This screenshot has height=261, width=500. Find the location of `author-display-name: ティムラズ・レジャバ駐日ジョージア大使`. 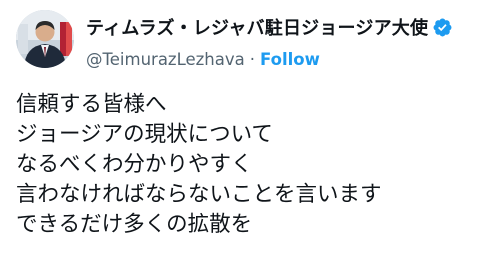

author-display-name: ティムラズ・レジャバ駐日ジョージア大使 is located at coordinates (257, 27).